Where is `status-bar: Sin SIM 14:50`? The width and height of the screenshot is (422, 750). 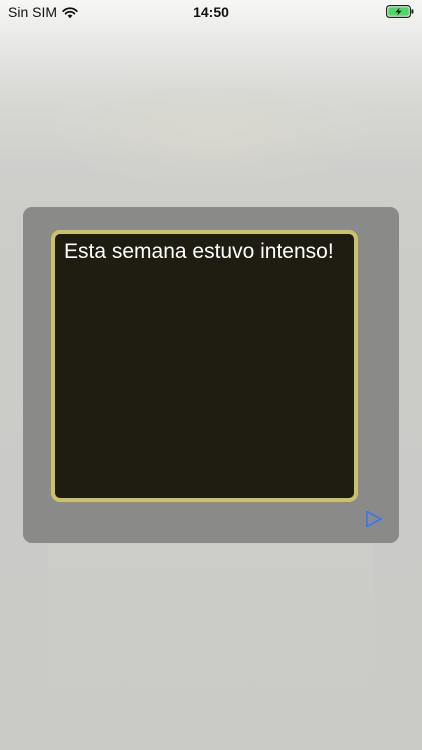 status-bar: Sin SIM 14:50 is located at coordinates (211, 12).